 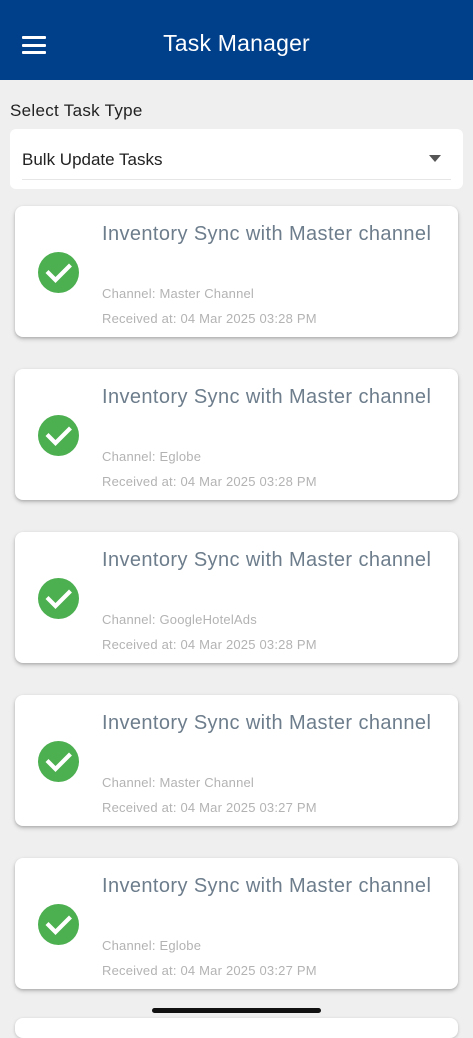 What do you see at coordinates (179, 619) in the screenshot?
I see `task-channel: Channel: GoogleHotelAds` at bounding box center [179, 619].